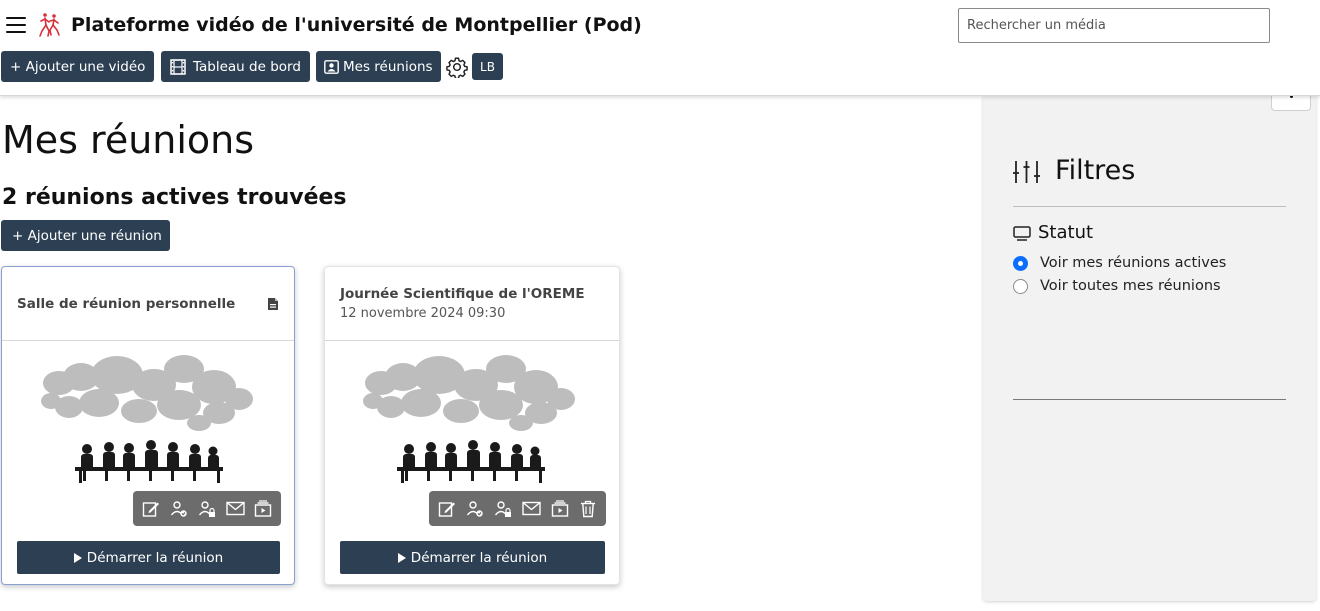  Describe the element at coordinates (487, 66) in the screenshot. I see `user-avatar-button: LB` at that location.